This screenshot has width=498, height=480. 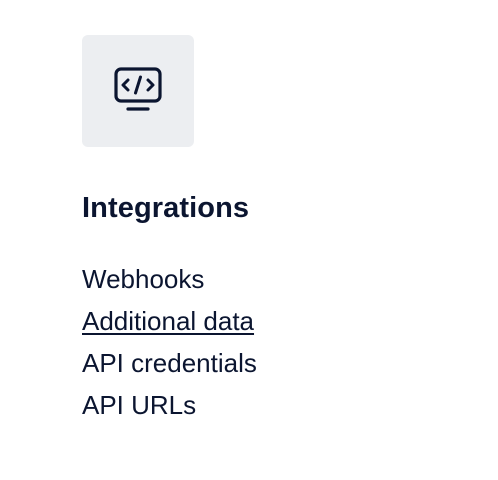 I want to click on list-item: Additional data, so click(x=169, y=324).